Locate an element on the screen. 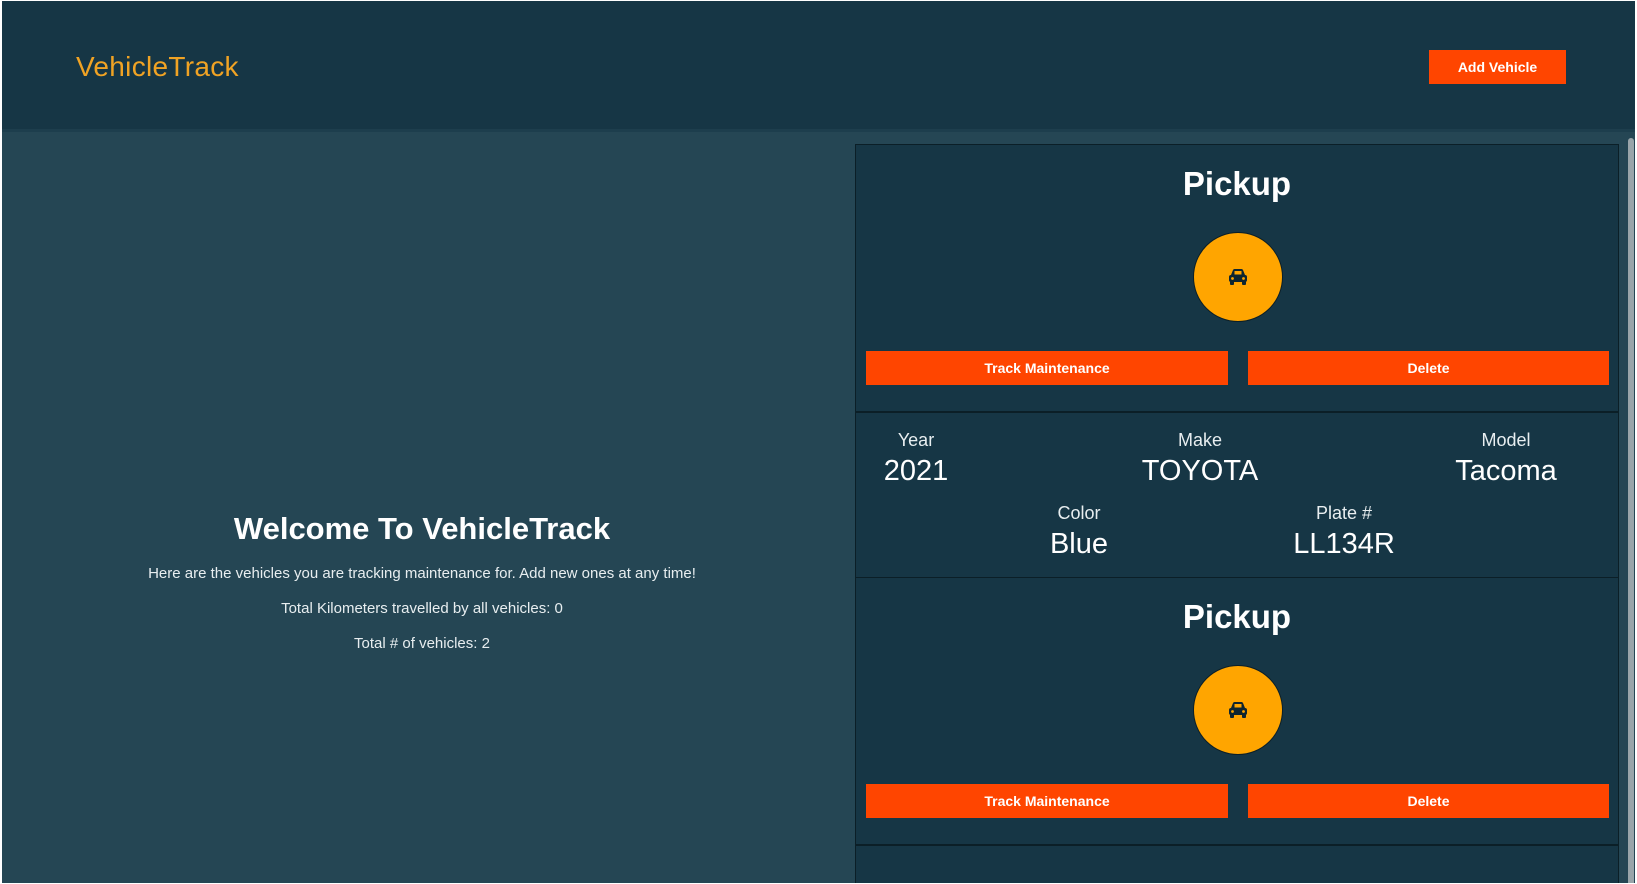 The height and width of the screenshot is (884, 1637). year-label: Year is located at coordinates (916, 440).